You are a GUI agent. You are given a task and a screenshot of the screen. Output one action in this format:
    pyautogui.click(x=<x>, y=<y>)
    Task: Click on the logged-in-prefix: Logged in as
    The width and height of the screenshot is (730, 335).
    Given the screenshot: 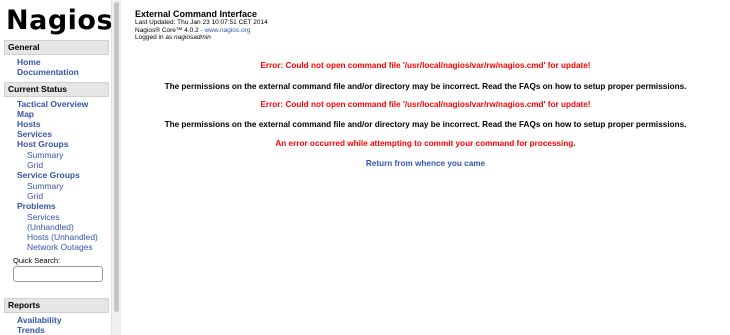 What is the action you would take?
    pyautogui.click(x=155, y=37)
    